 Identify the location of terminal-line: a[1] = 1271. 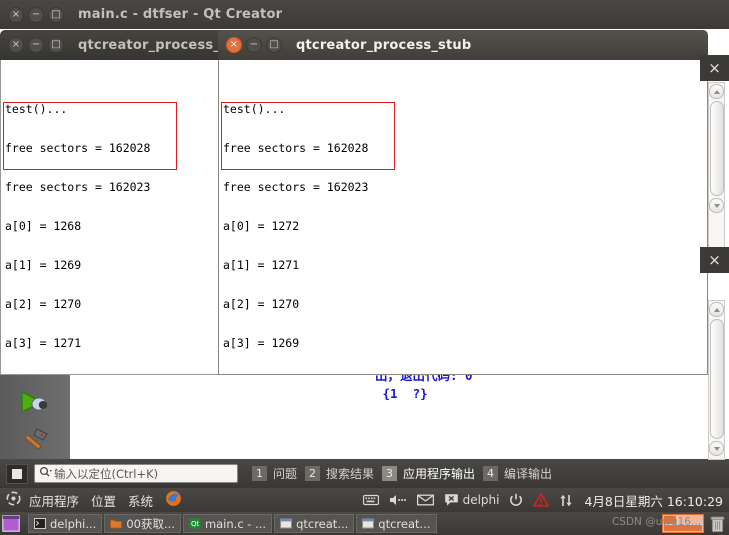
(261, 265).